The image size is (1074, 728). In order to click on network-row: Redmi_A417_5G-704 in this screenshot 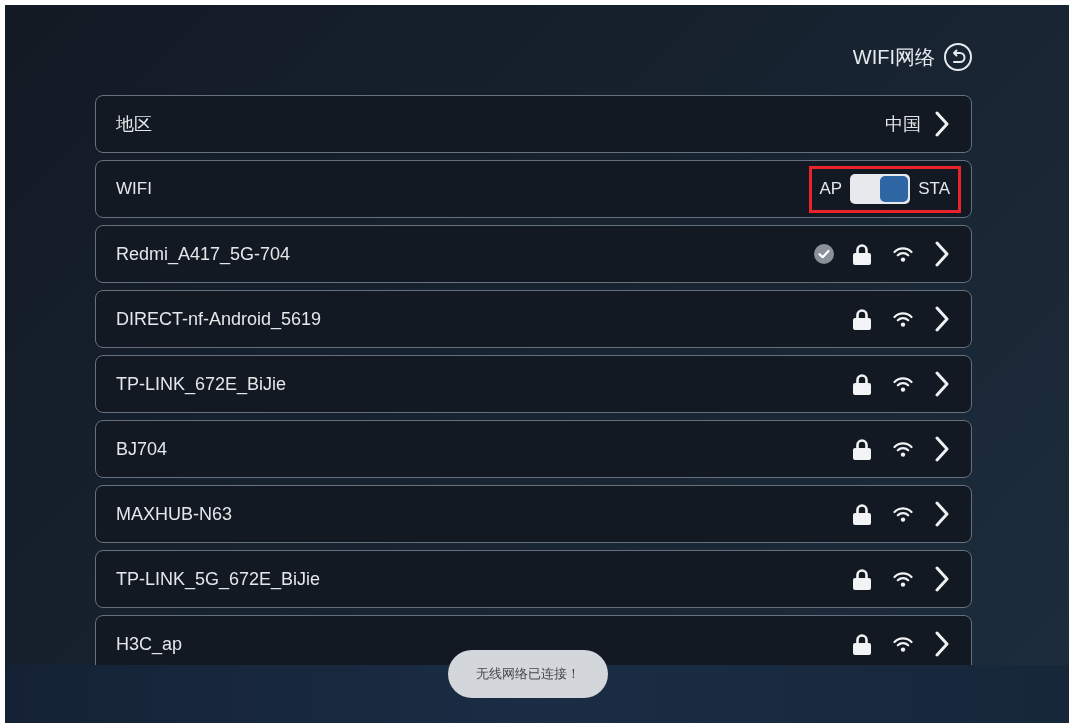, I will do `click(533, 254)`.